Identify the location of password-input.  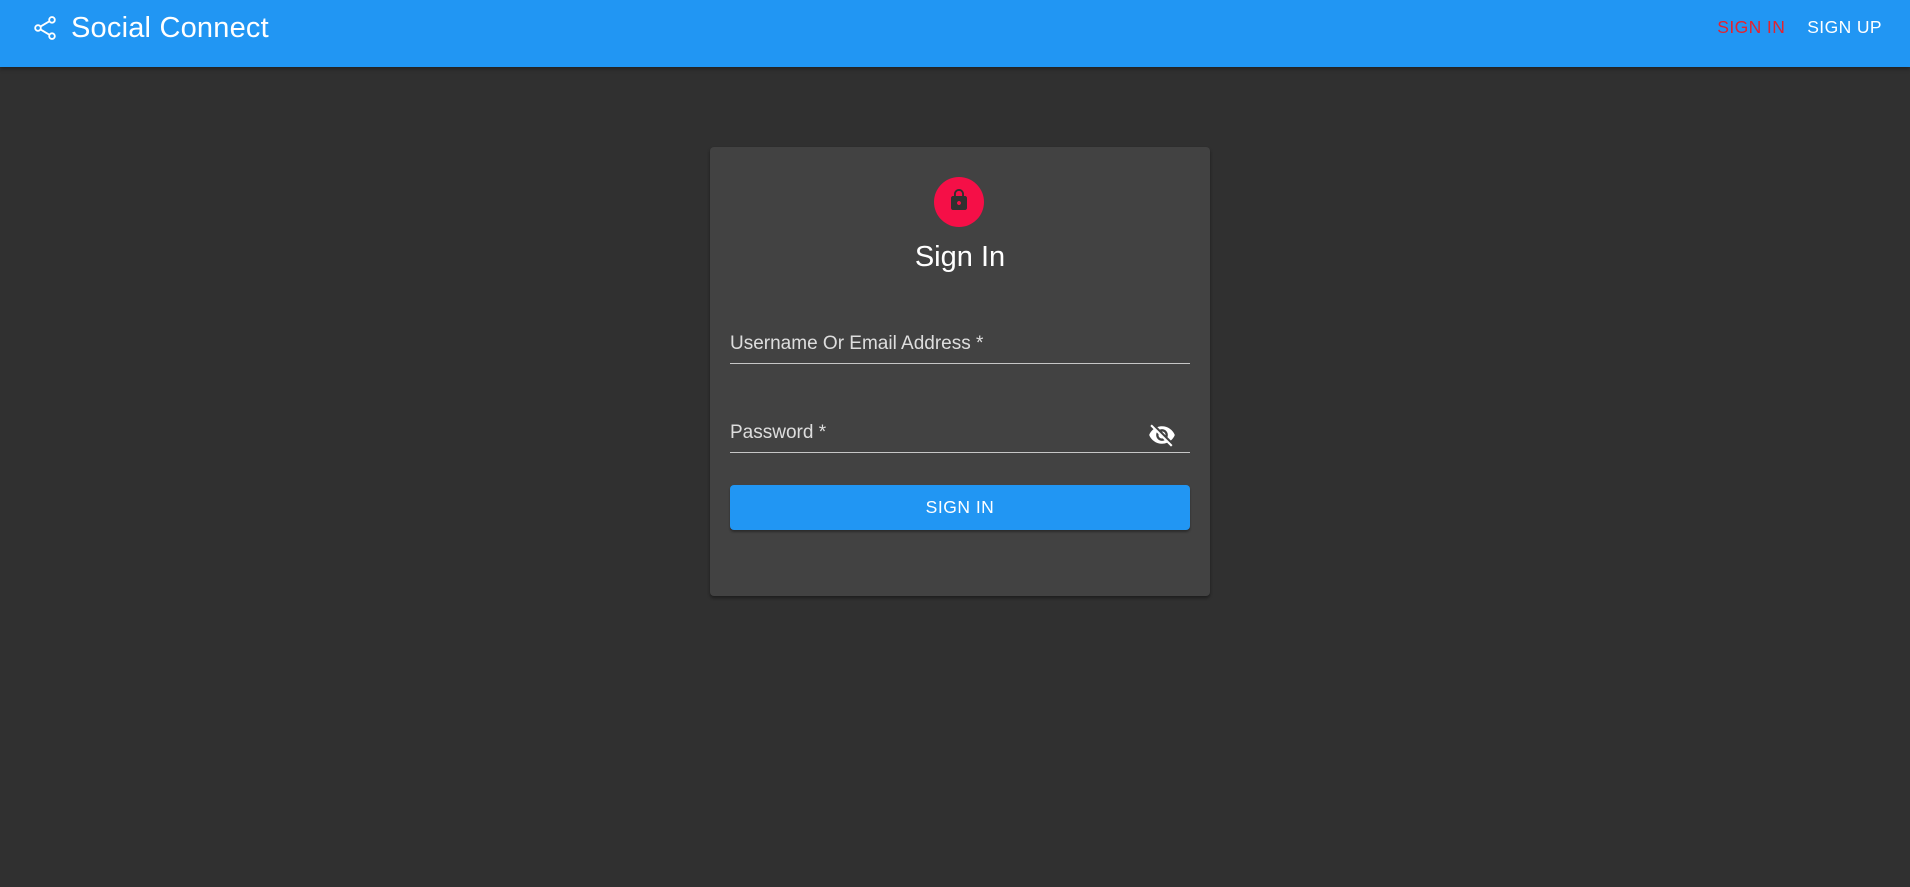
(960, 432).